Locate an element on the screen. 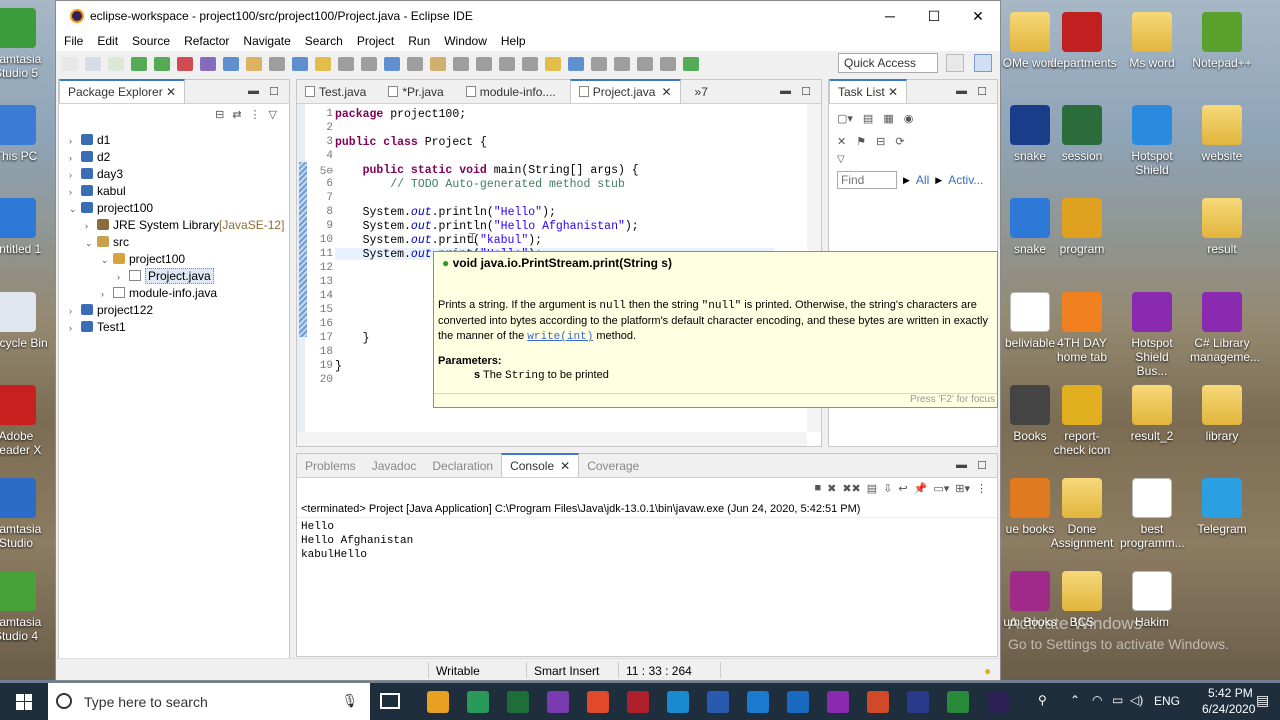  hide-completed-icon: ✕ is located at coordinates (841, 141).